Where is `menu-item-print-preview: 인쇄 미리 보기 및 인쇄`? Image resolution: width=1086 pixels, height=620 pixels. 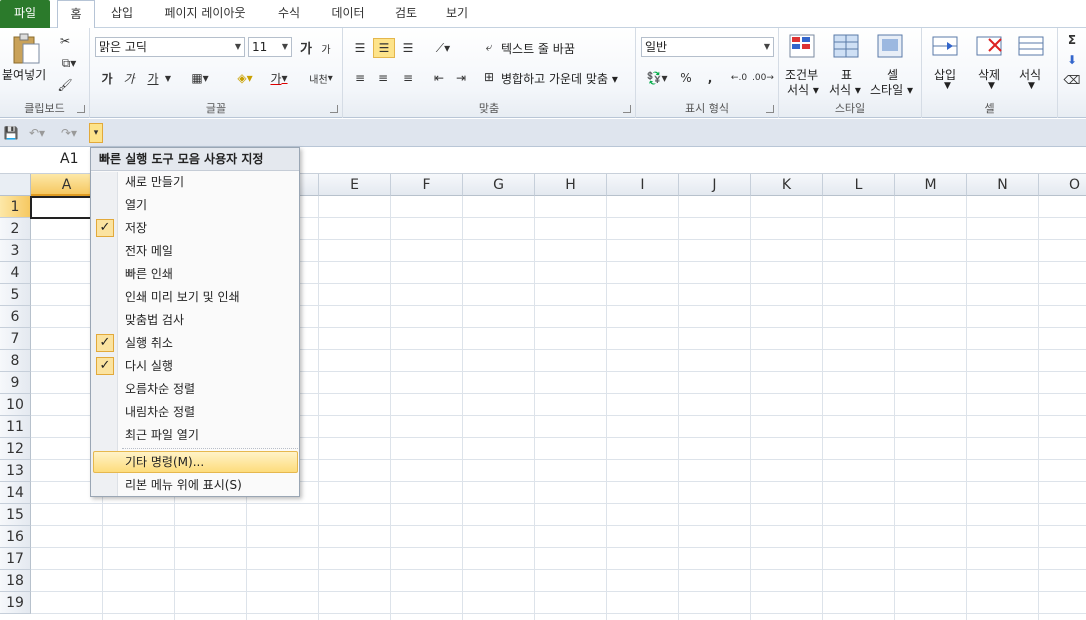 menu-item-print-preview: 인쇄 미리 보기 및 인쇄 is located at coordinates (195, 297).